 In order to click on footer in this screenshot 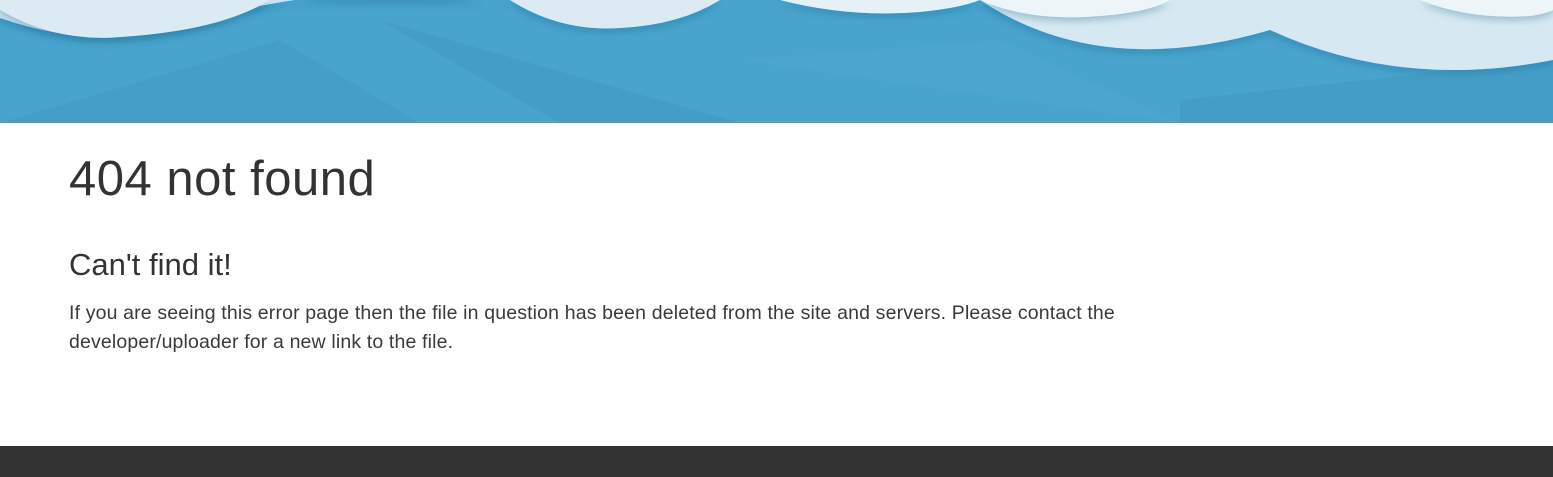, I will do `click(776, 461)`.